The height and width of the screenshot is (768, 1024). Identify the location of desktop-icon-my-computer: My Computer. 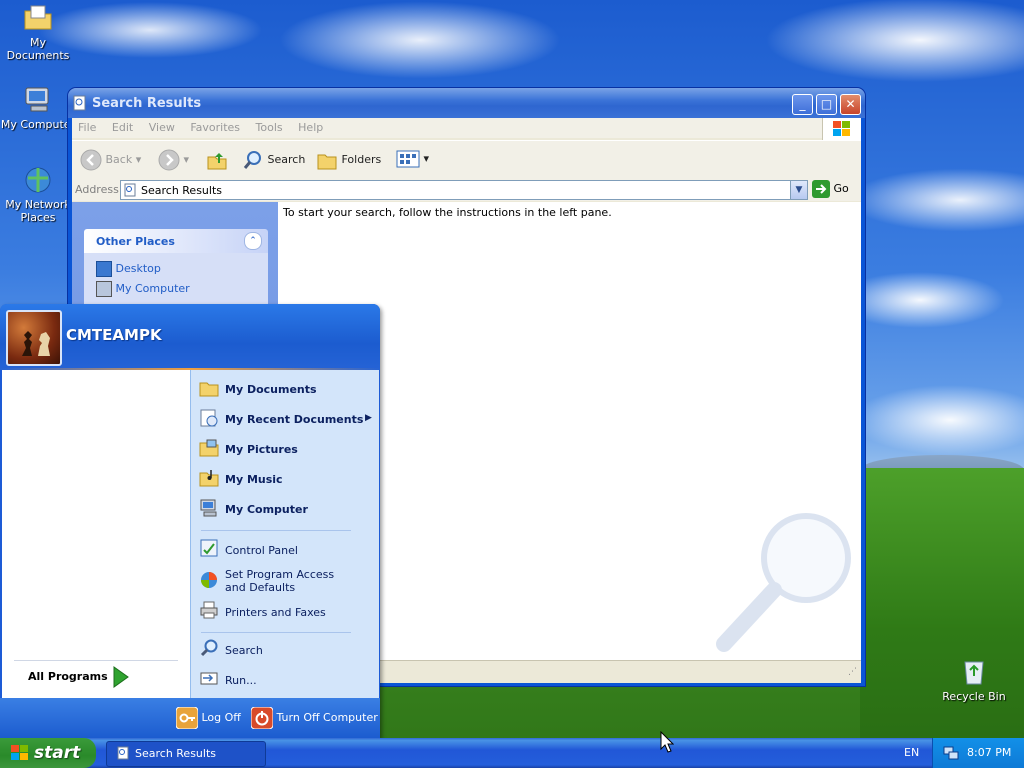
(38, 107).